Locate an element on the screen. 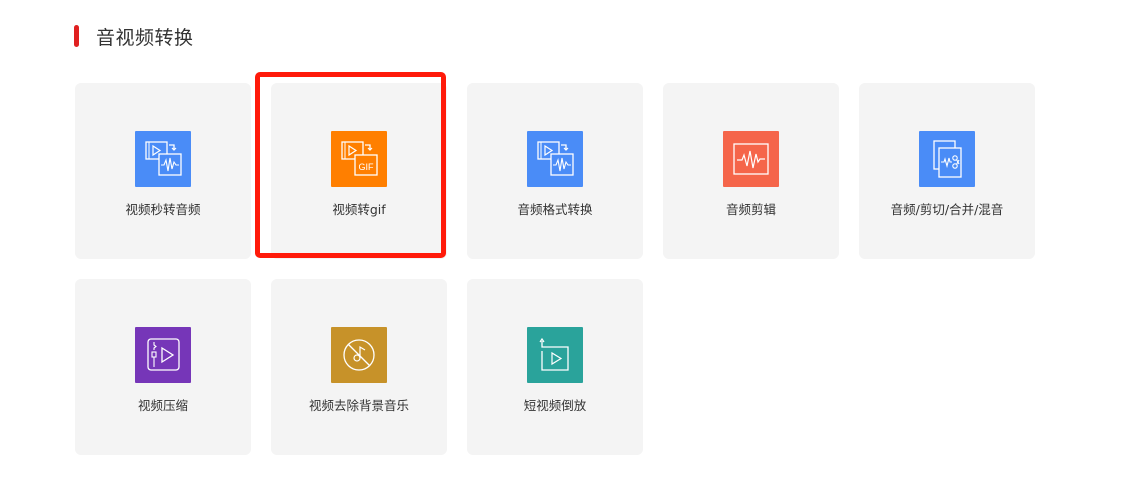 The image size is (1127, 478). tool-card-audio-format-convert: 音频格式转换 is located at coordinates (555, 171).